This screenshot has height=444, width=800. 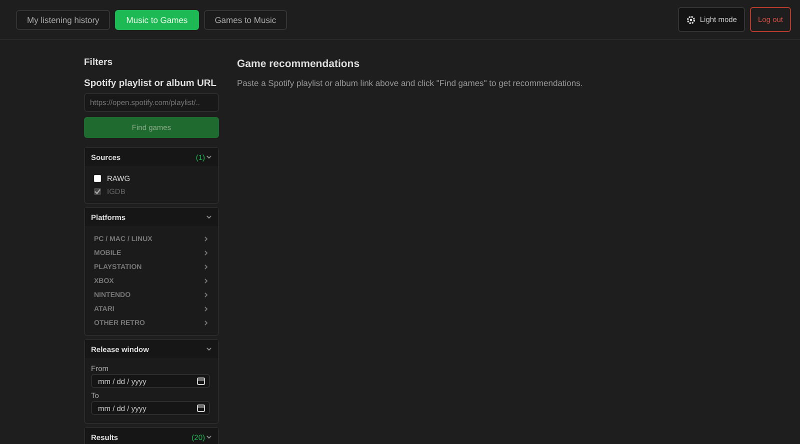 What do you see at coordinates (299, 64) in the screenshot?
I see `section-heading: Game recommendations` at bounding box center [299, 64].